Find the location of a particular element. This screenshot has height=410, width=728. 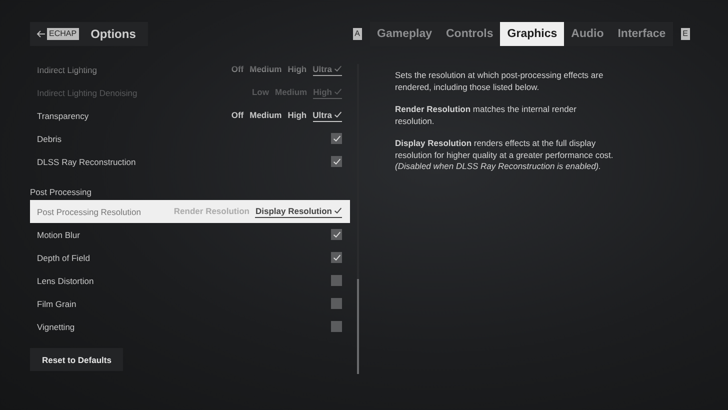

setting-label: Transparency is located at coordinates (63, 115).